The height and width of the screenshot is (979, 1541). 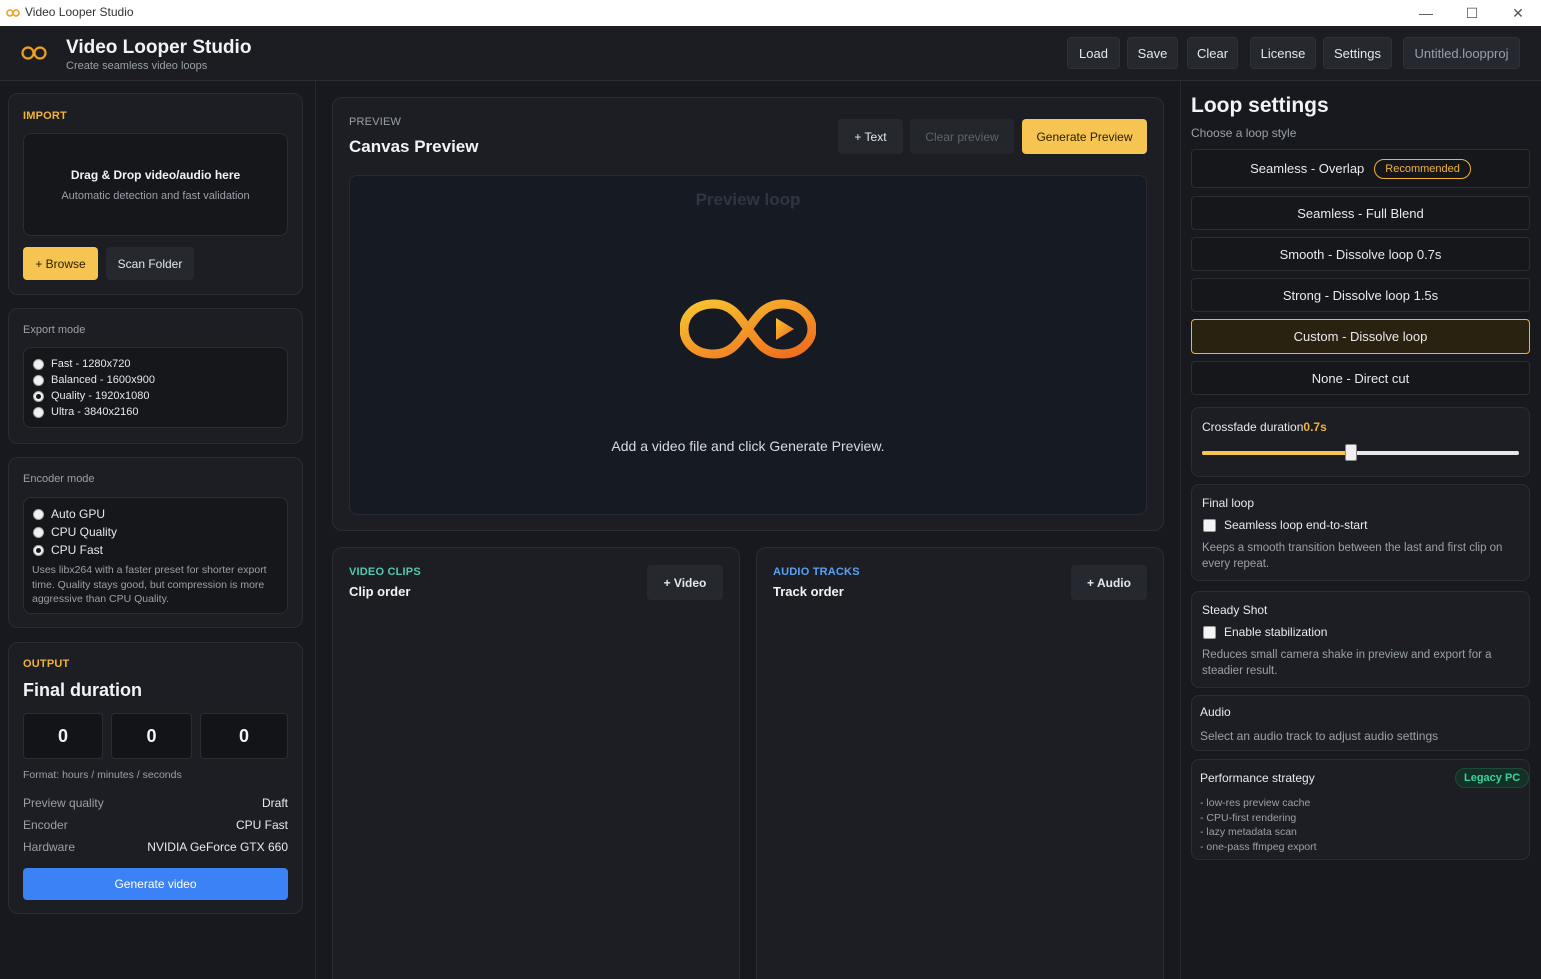 I want to click on final-duration-title: Final duration, so click(x=82, y=690).